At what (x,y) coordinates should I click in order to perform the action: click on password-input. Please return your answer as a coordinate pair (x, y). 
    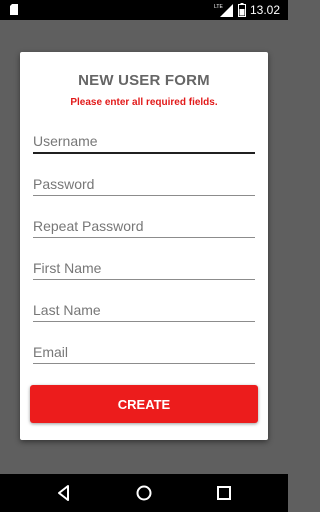
    Looking at the image, I should click on (144, 184).